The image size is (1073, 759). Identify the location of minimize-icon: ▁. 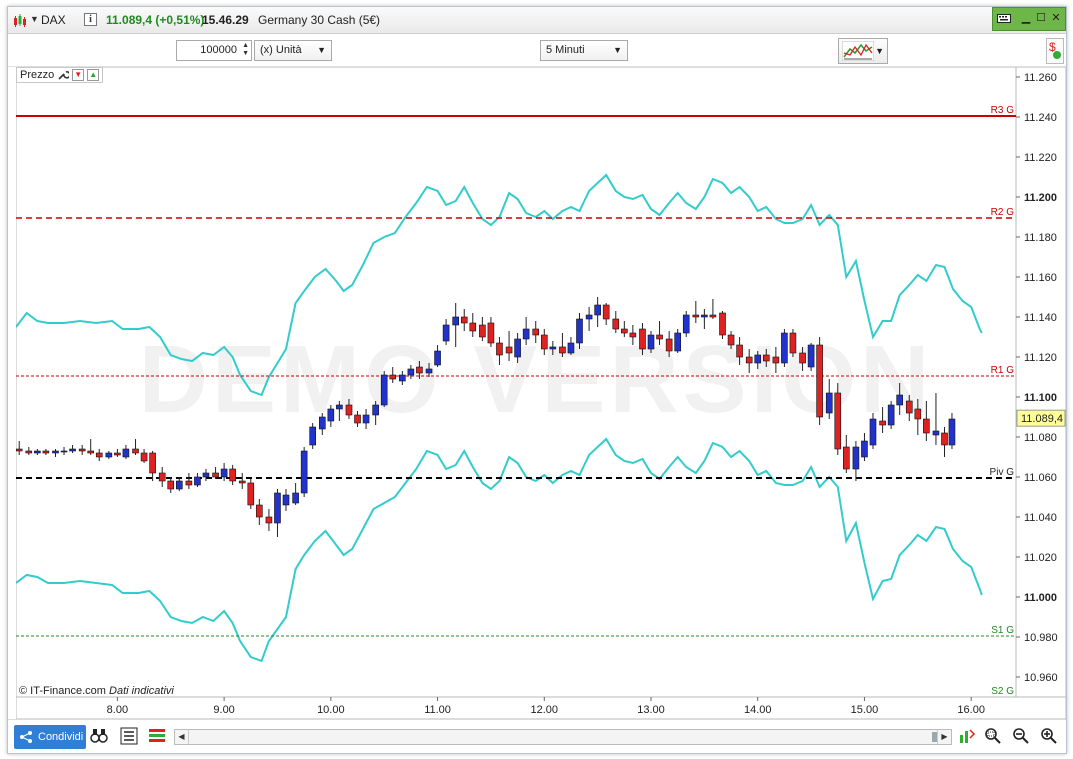
(1026, 18).